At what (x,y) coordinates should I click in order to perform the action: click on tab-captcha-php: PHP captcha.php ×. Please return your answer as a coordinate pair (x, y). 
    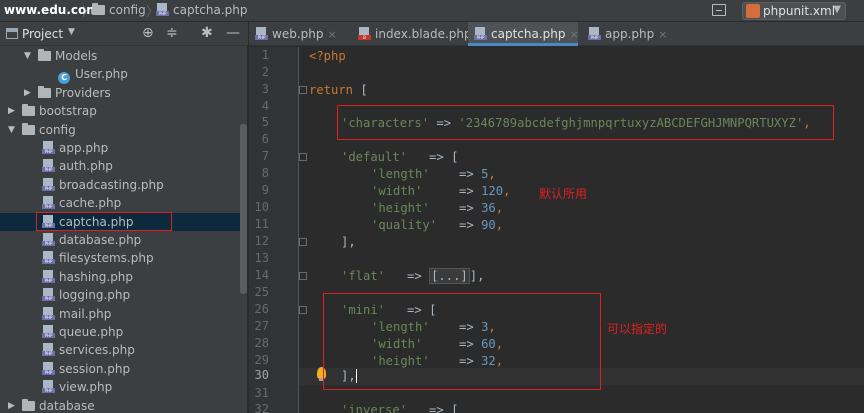
    Looking at the image, I should click on (523, 34).